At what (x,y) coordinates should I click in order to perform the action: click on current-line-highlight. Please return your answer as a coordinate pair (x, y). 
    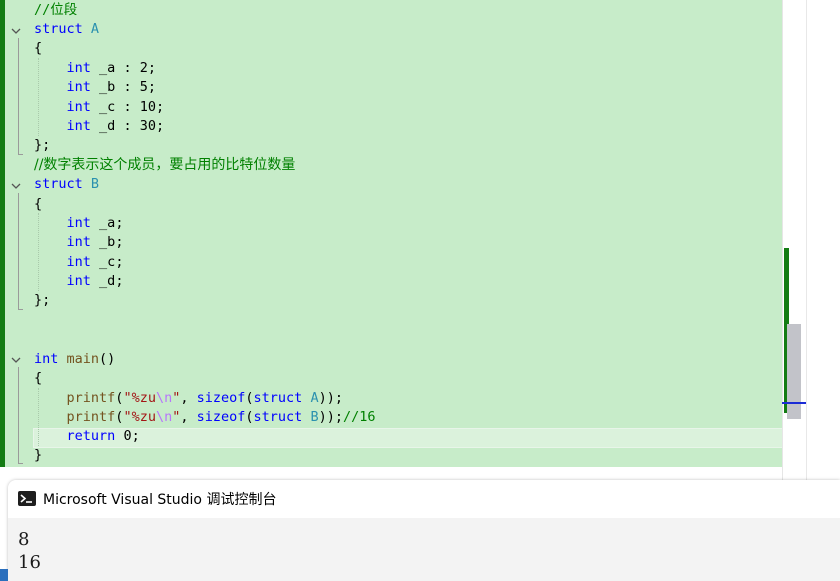
    Looking at the image, I should click on (407, 438).